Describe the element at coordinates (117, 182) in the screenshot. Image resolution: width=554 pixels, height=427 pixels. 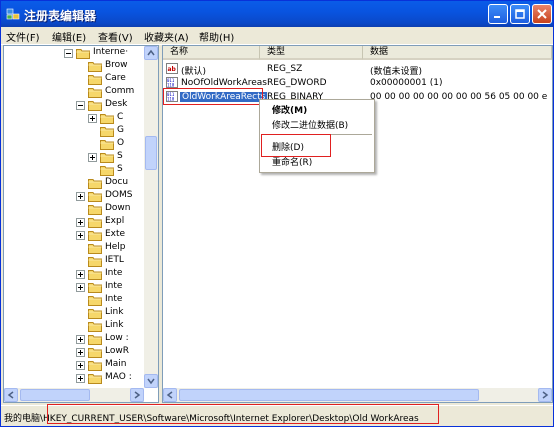
I see `tree-item-label: Docu` at that location.